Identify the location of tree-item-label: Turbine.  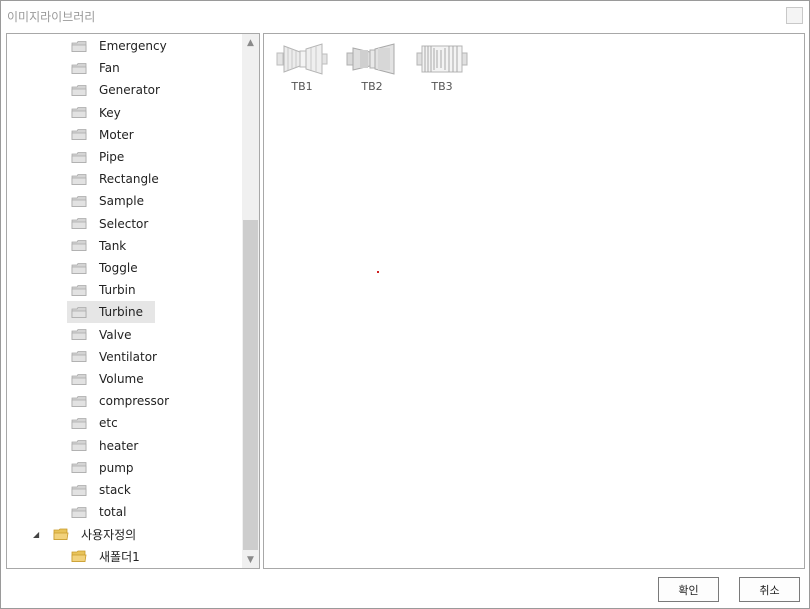
(121, 312).